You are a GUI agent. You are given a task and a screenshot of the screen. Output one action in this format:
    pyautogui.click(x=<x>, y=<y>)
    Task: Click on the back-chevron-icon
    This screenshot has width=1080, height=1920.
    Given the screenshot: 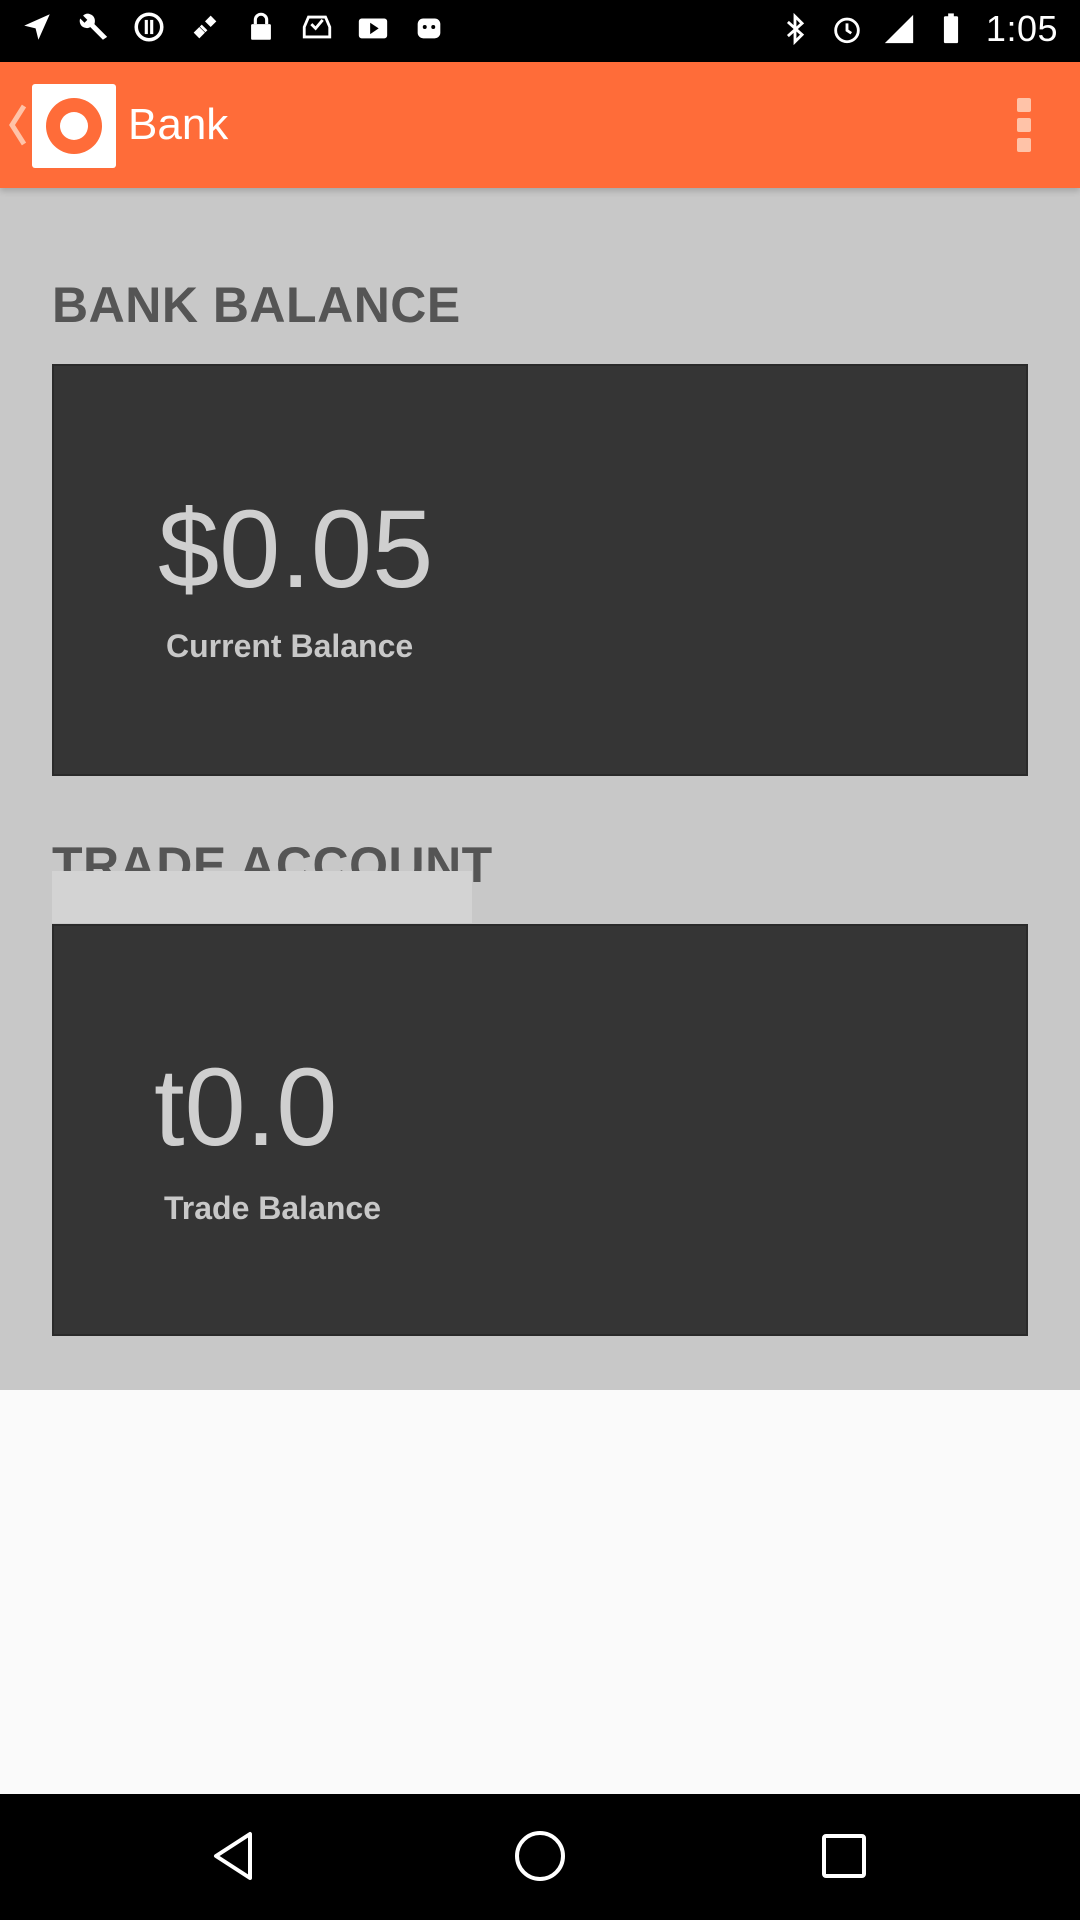 What is the action you would take?
    pyautogui.click(x=17, y=125)
    